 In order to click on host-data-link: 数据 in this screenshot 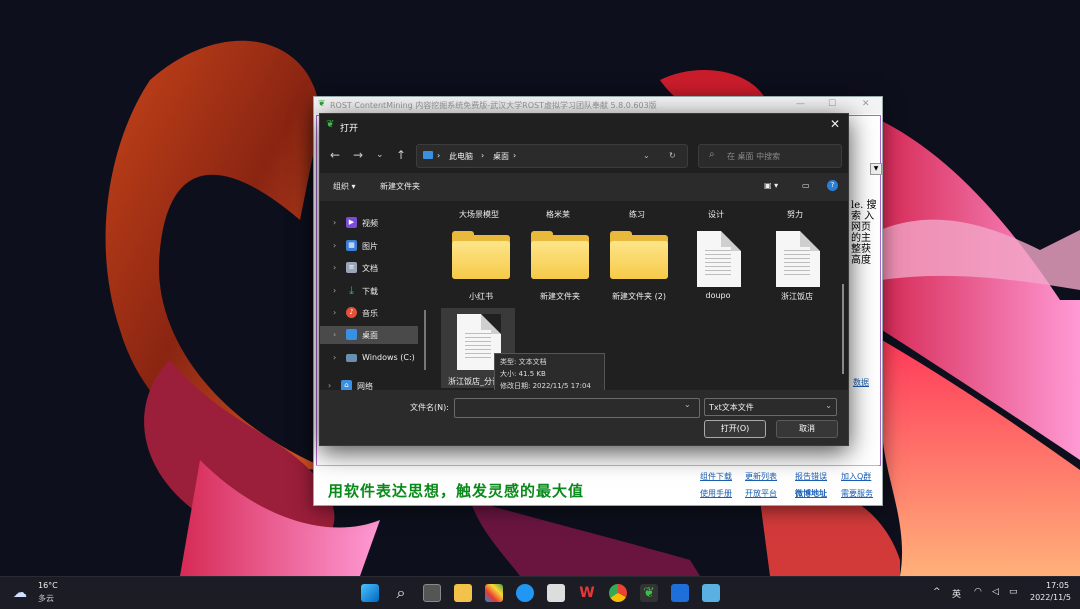, I will do `click(861, 382)`.